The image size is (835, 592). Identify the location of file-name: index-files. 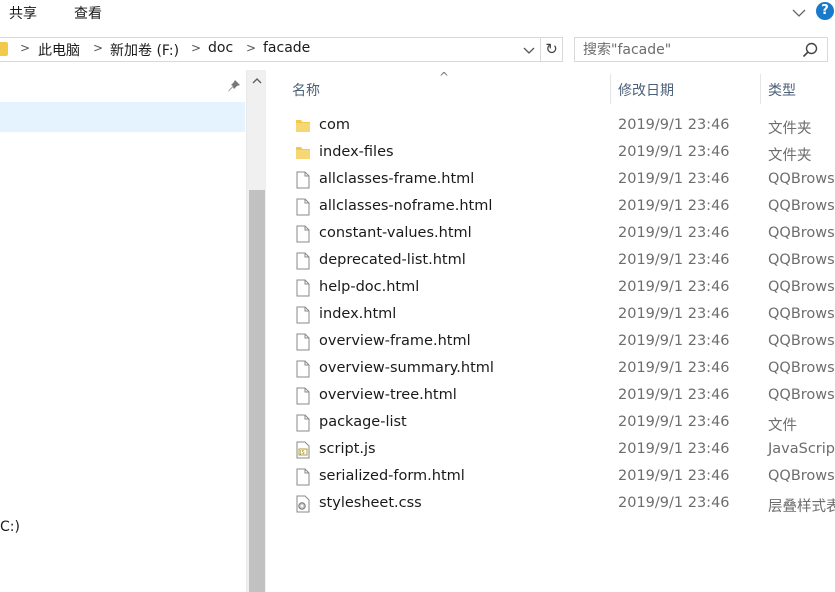
(356, 152).